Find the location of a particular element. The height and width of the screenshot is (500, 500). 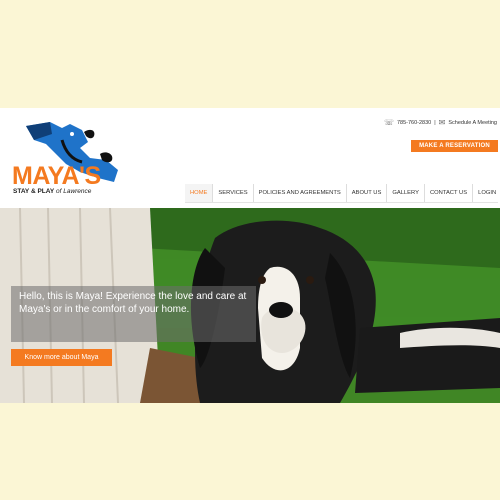

nav-gallery: GALLERY is located at coordinates (405, 193).